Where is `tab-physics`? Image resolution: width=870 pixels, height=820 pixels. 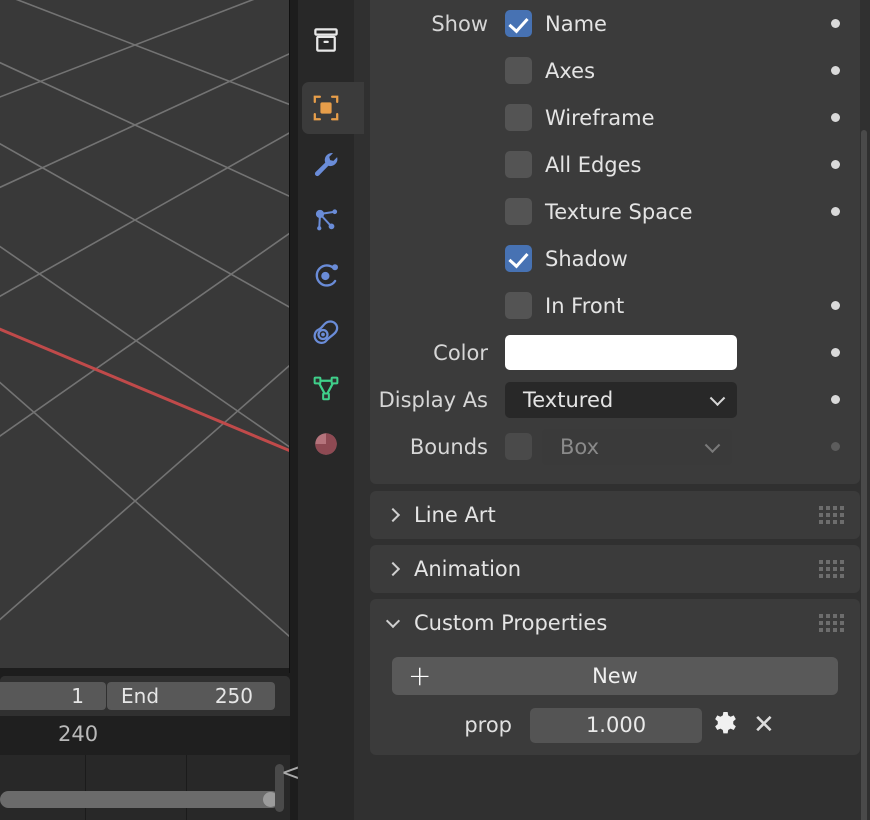
tab-physics is located at coordinates (326, 276).